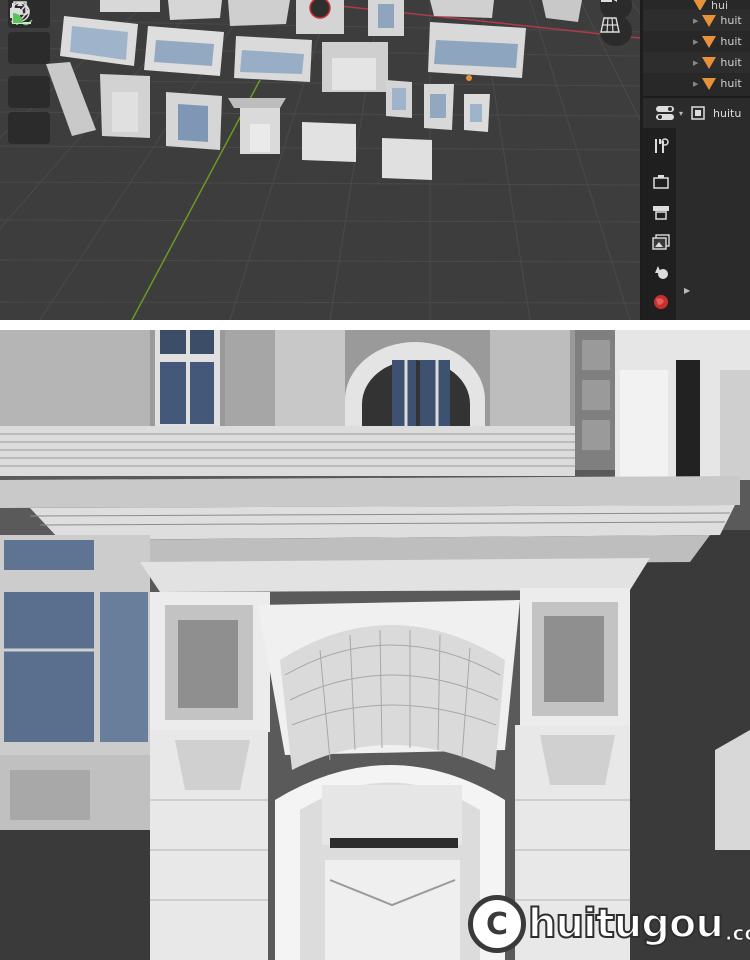  I want to click on tool-shelf, so click(30, 72).